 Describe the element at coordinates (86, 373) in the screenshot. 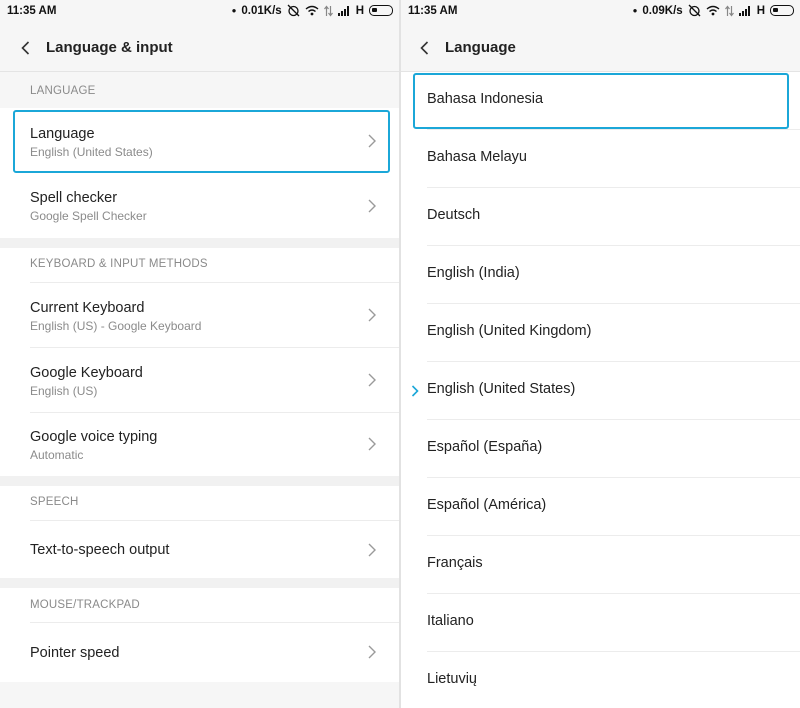

I see `item-title: Google Keyboard` at that location.